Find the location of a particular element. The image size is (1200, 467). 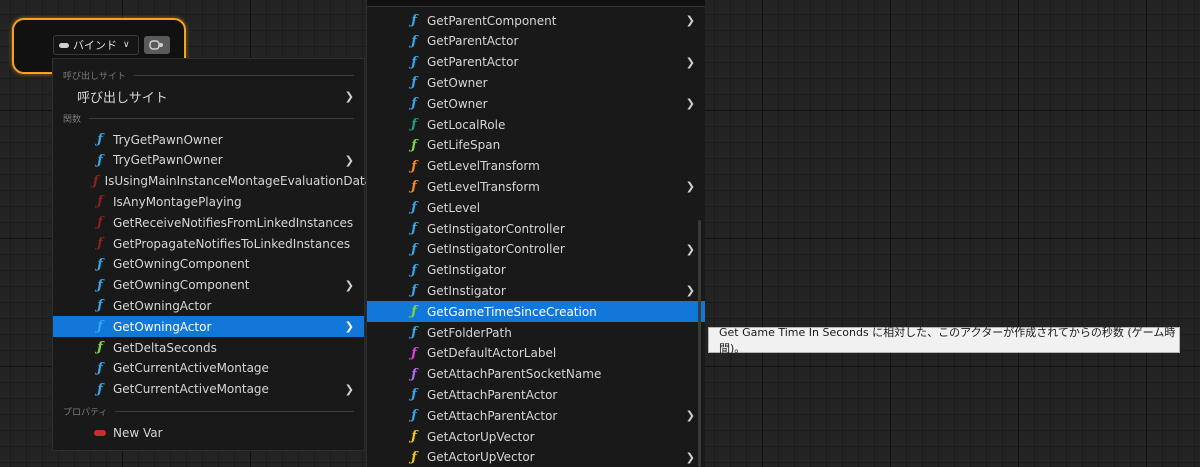

menu-item-label: IsAnyMontagePlaying is located at coordinates (177, 201).